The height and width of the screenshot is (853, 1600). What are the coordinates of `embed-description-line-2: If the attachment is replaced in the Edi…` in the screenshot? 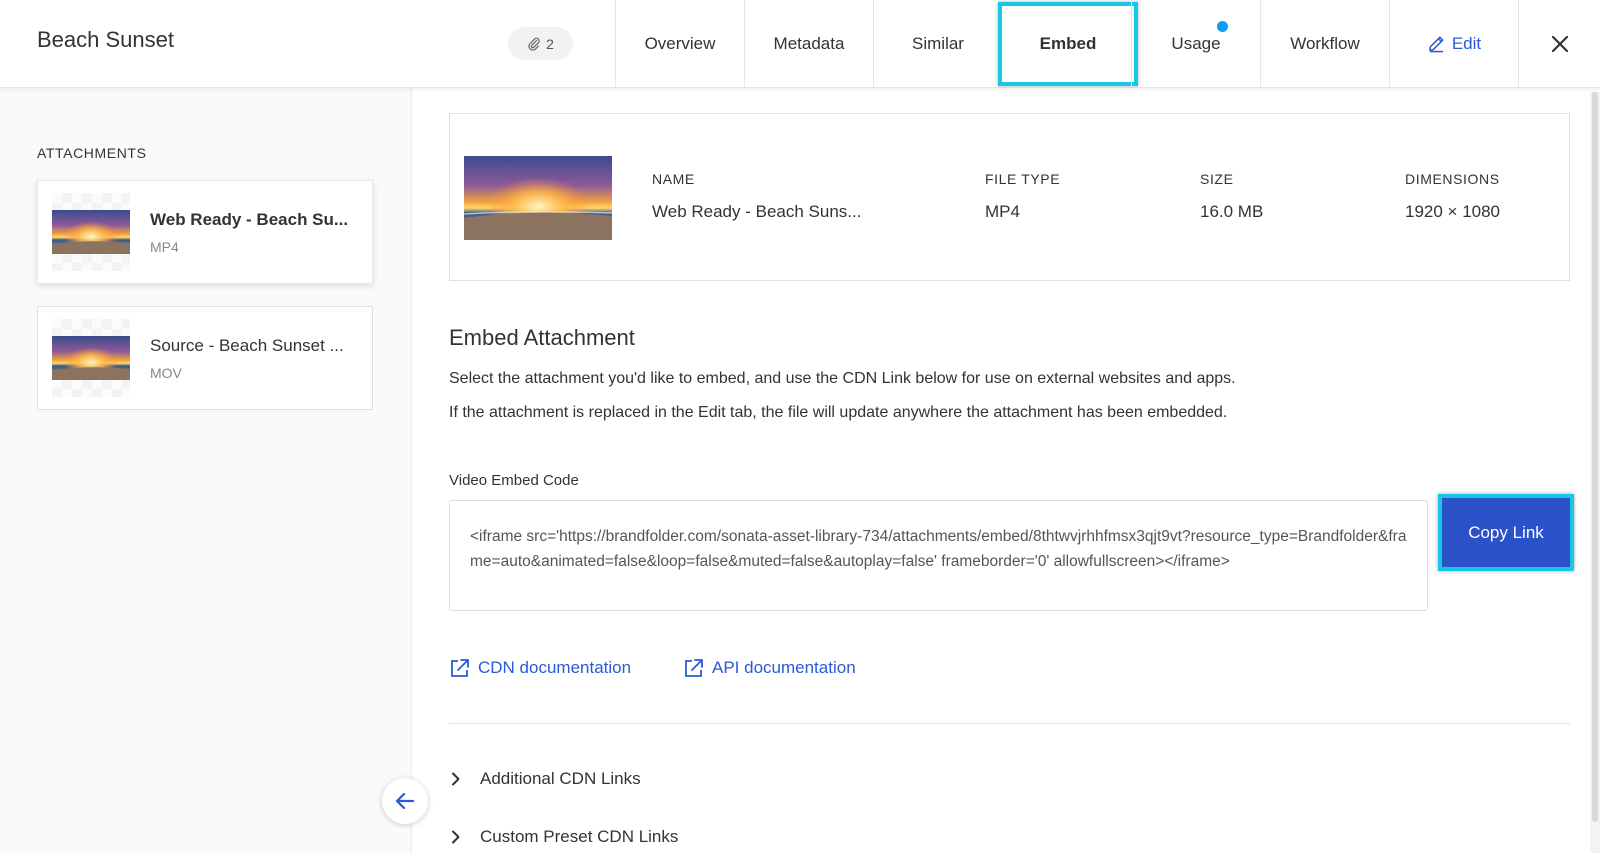 It's located at (838, 412).